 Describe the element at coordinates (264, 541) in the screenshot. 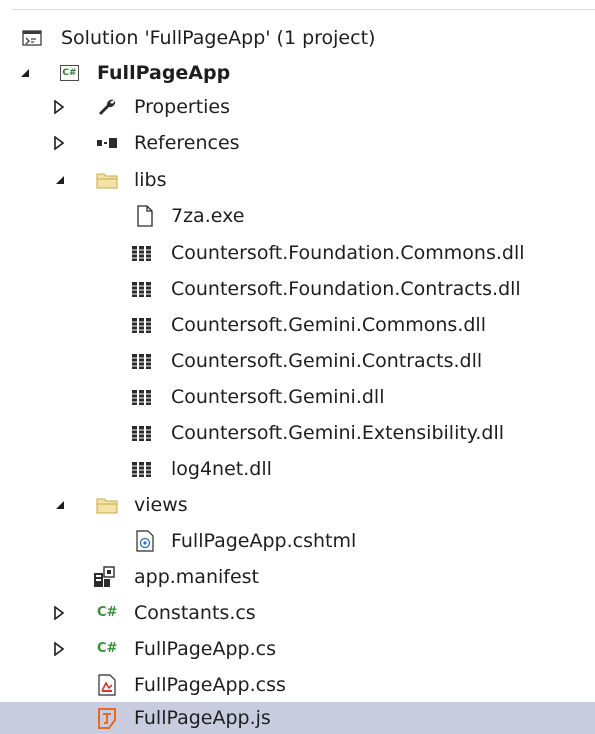

I see `tree-node-label: FullPageApp.cshtml` at that location.